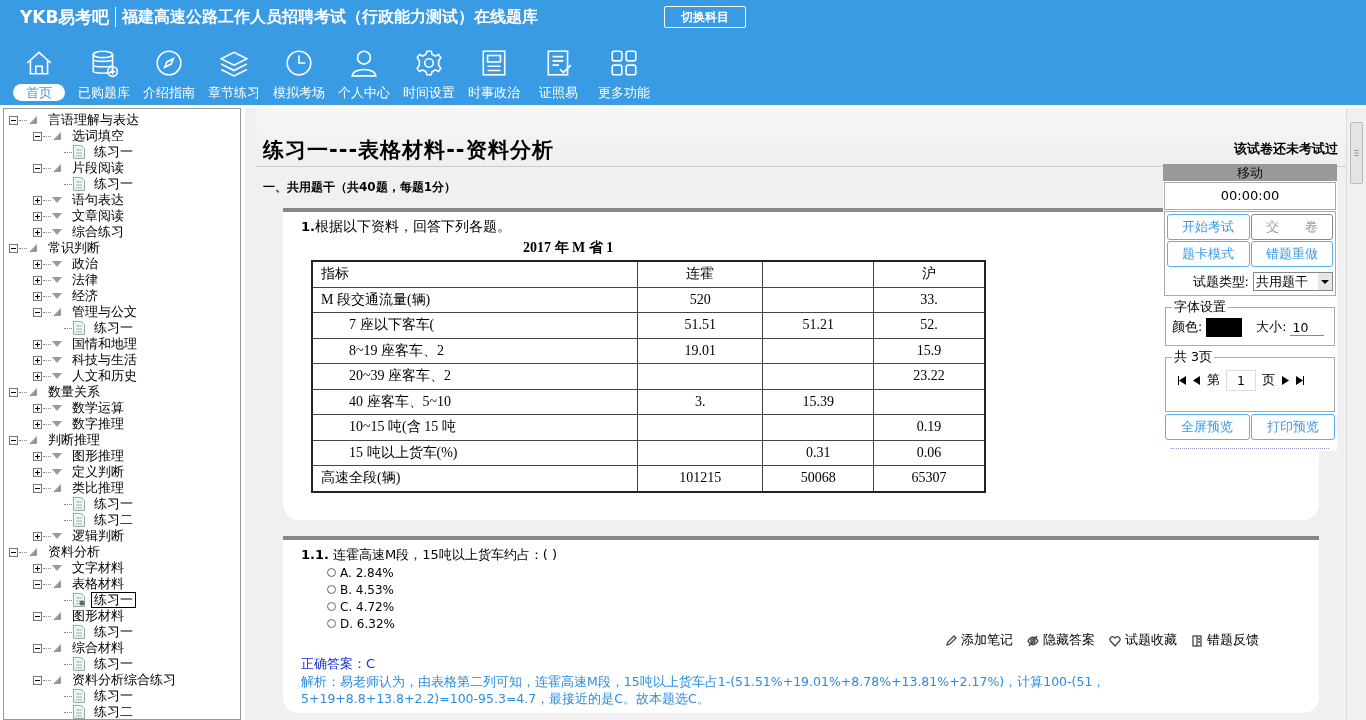  I want to click on tree-folder: 资料分析综合练习, so click(124, 680).